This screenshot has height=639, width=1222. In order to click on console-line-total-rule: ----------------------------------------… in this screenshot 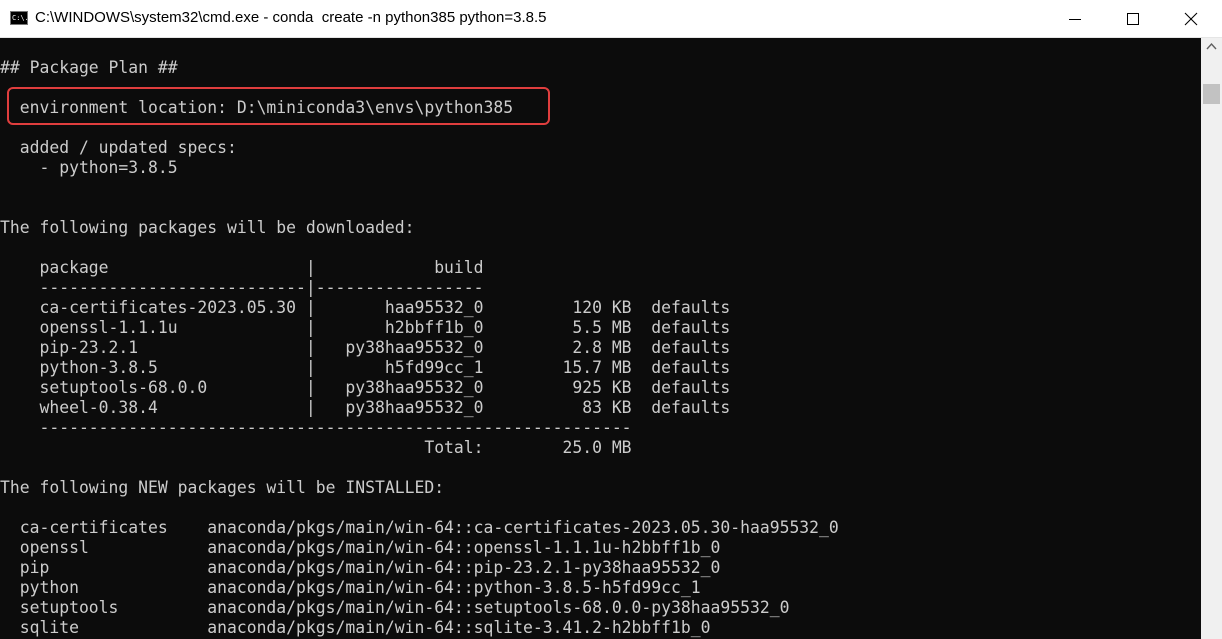, I will do `click(316, 427)`.